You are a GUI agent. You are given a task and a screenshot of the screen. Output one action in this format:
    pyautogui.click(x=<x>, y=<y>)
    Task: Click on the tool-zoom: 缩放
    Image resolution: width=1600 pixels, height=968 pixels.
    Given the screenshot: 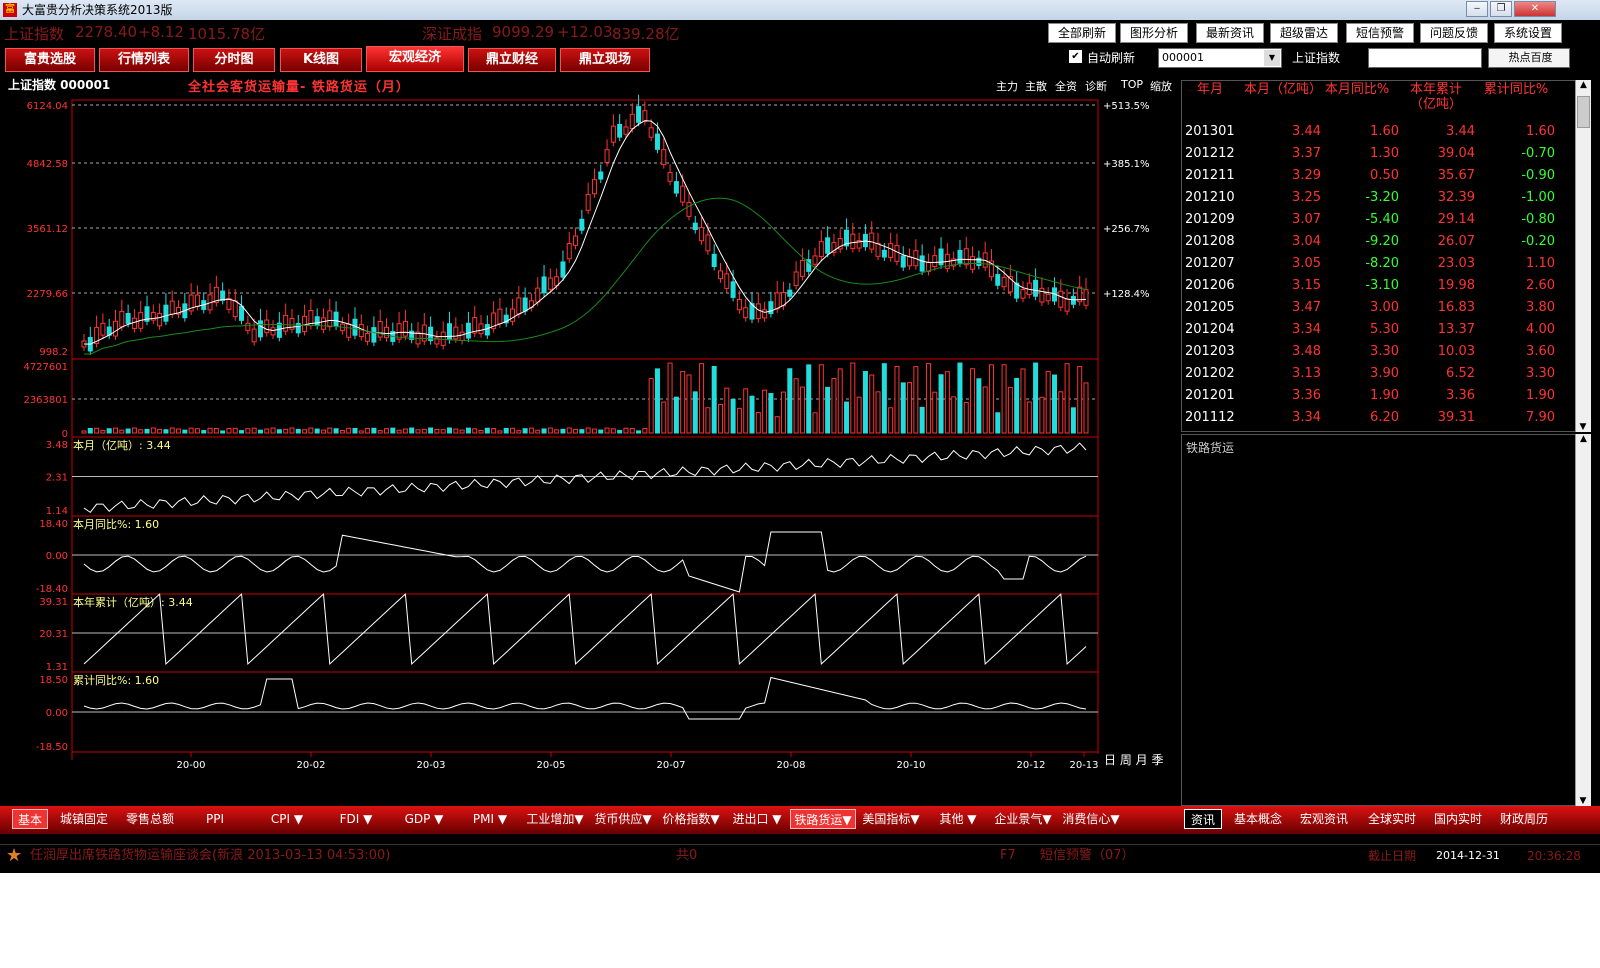 What is the action you would take?
    pyautogui.click(x=1161, y=86)
    